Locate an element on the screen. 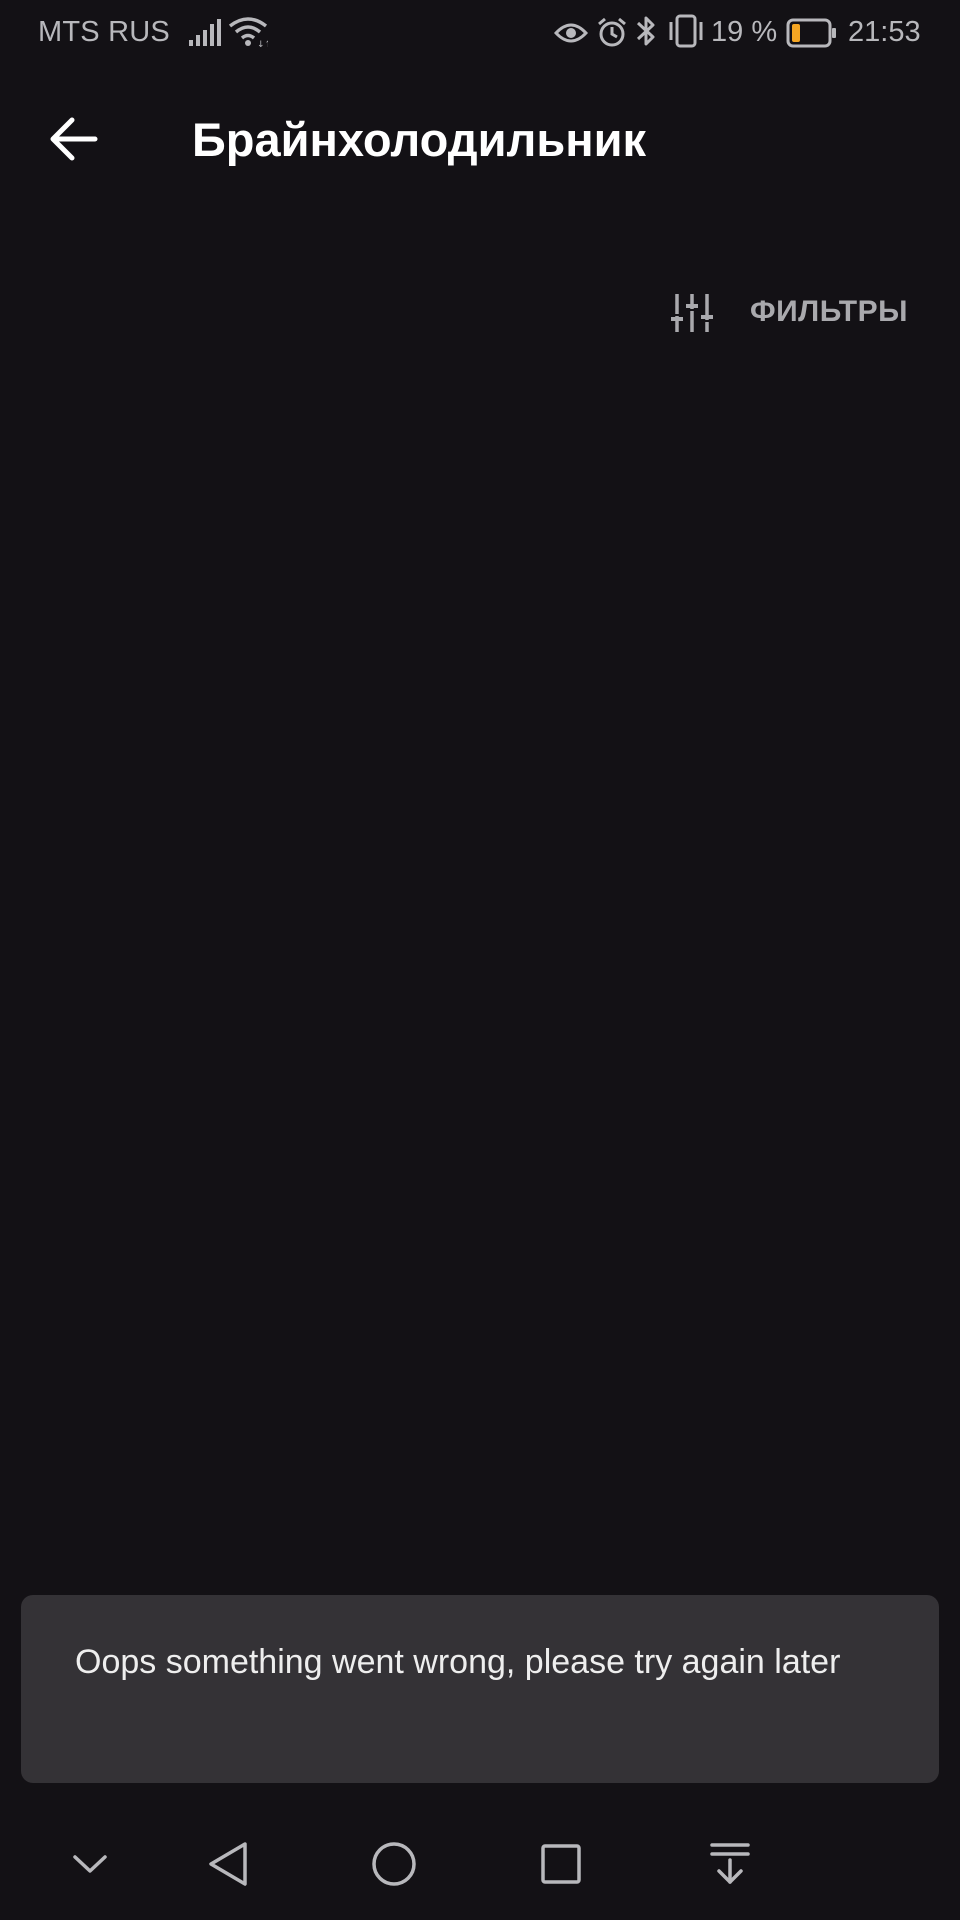 The width and height of the screenshot is (960, 1920). vibrate-icon is located at coordinates (686, 31).